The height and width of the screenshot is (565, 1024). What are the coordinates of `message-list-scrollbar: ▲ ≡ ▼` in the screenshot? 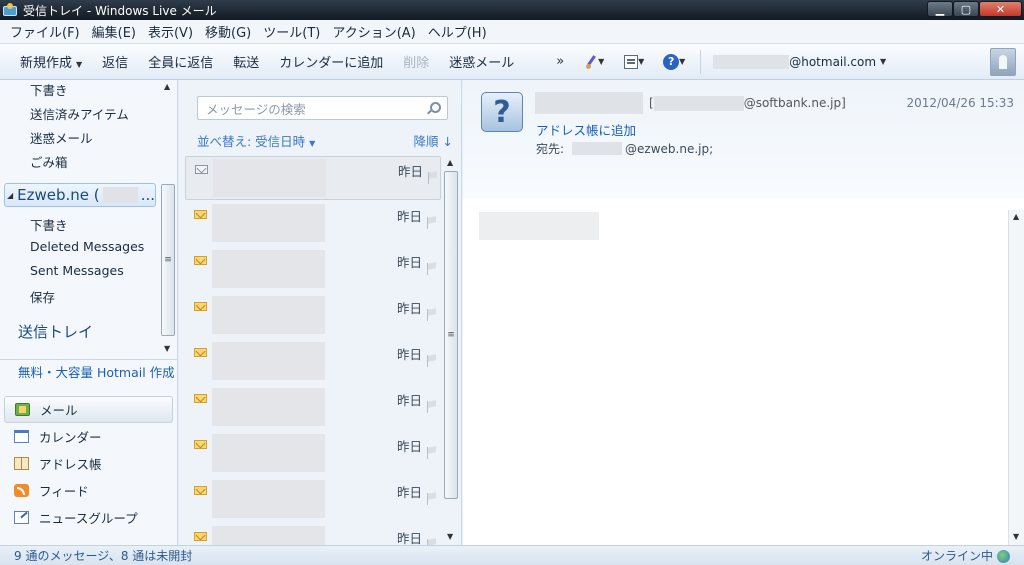 It's located at (451, 350).